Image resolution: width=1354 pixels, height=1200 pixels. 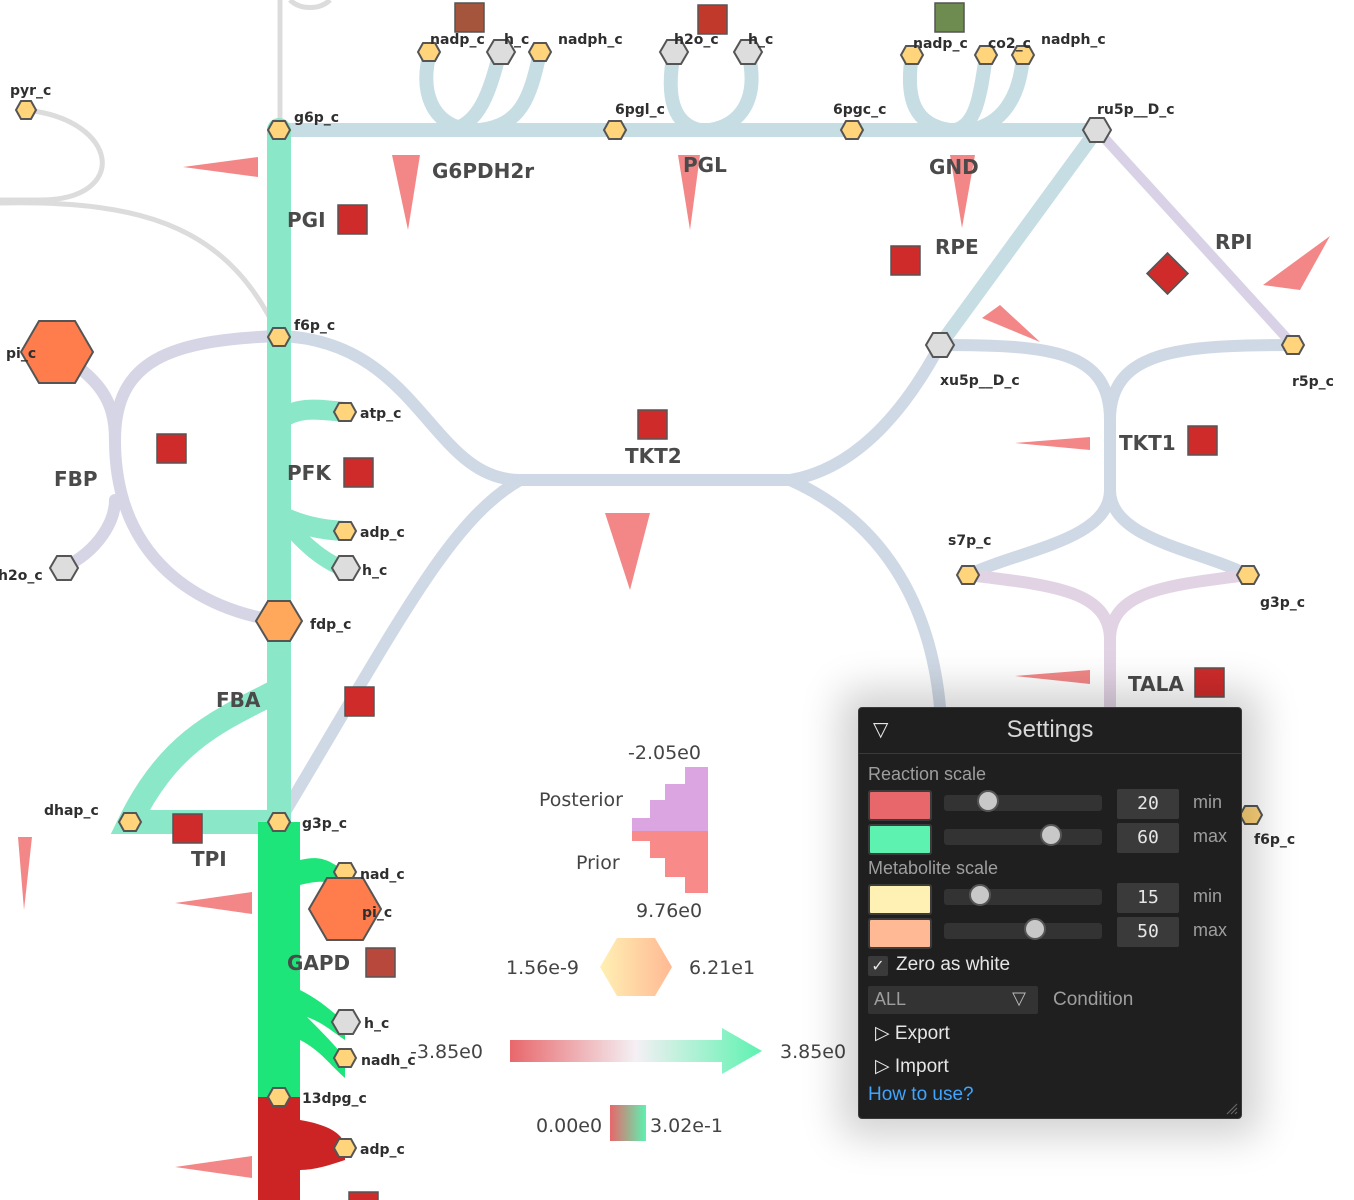 I want to click on legend-cv-bar, so click(x=628, y=1123).